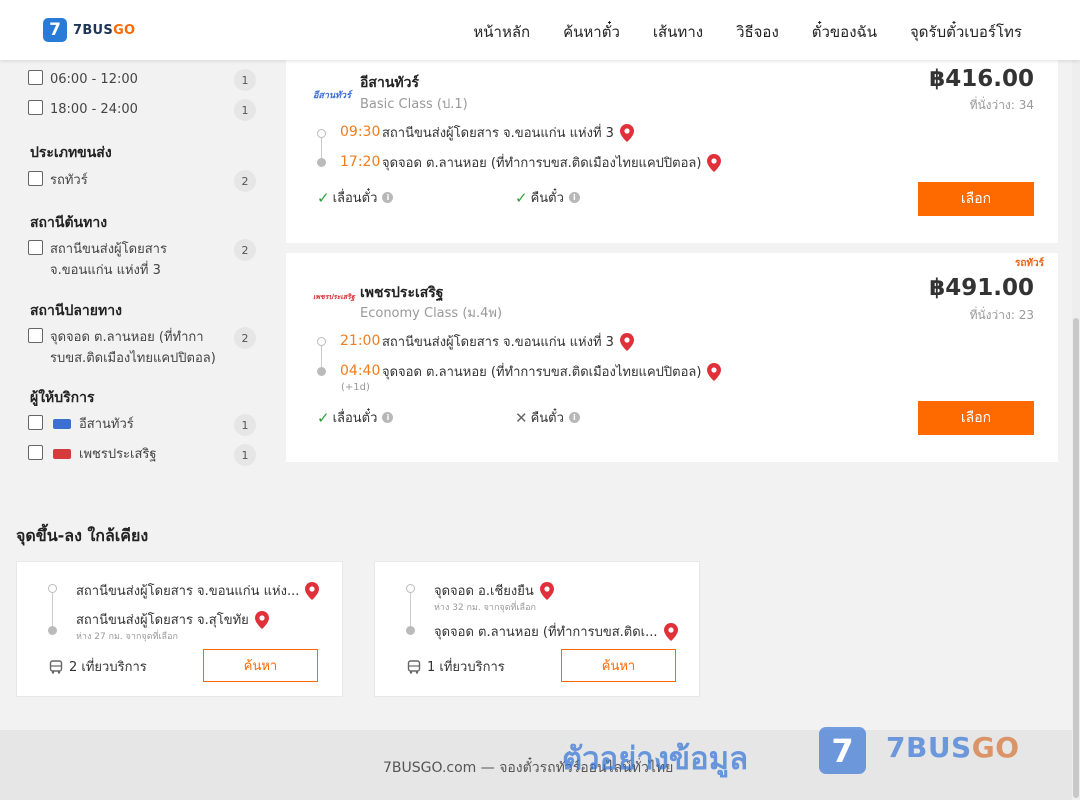  Describe the element at coordinates (485, 608) in the screenshot. I see `distance-note: ห่าง 32 กม. จากจุดที่เลือก` at that location.